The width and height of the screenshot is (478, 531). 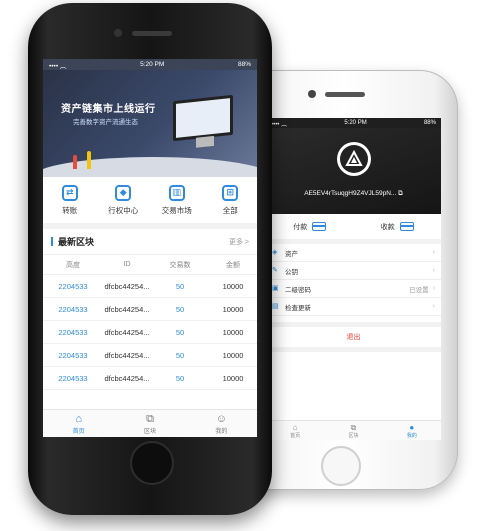 I want to click on pay-receive-bar: 付款 收款, so click(x=353, y=229).